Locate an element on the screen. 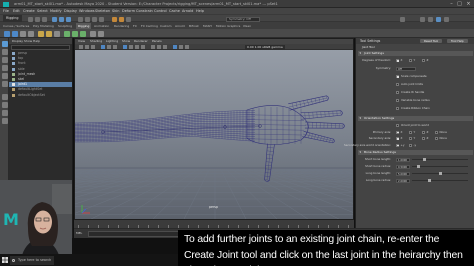 The width and height of the screenshot is (474, 266). snap-surface-icon is located at coordinates (101, 19).